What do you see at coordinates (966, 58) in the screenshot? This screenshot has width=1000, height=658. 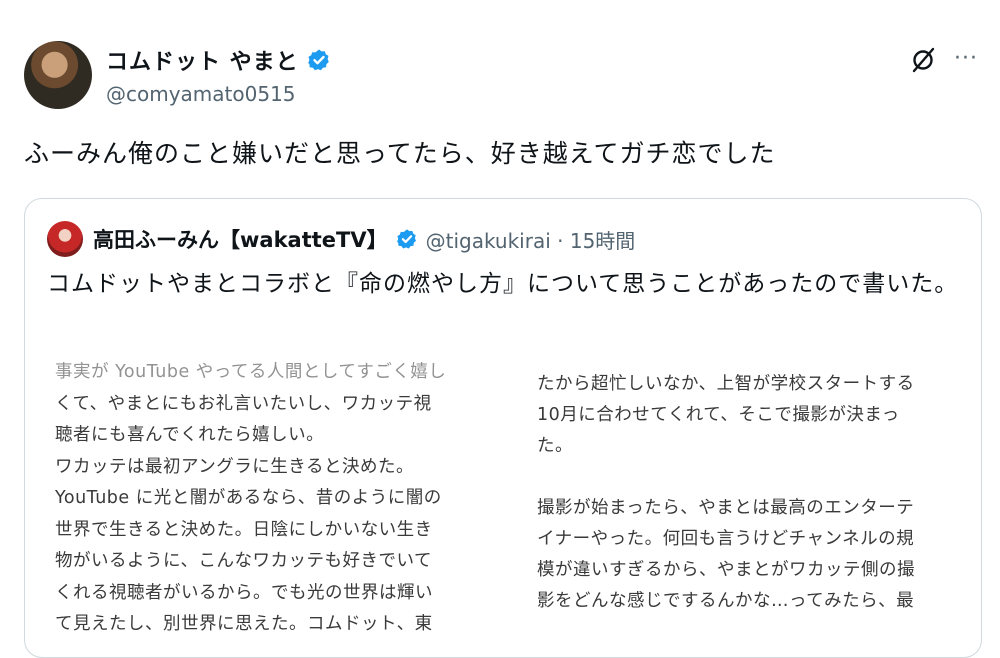 I see `more-options-icon: ···` at bounding box center [966, 58].